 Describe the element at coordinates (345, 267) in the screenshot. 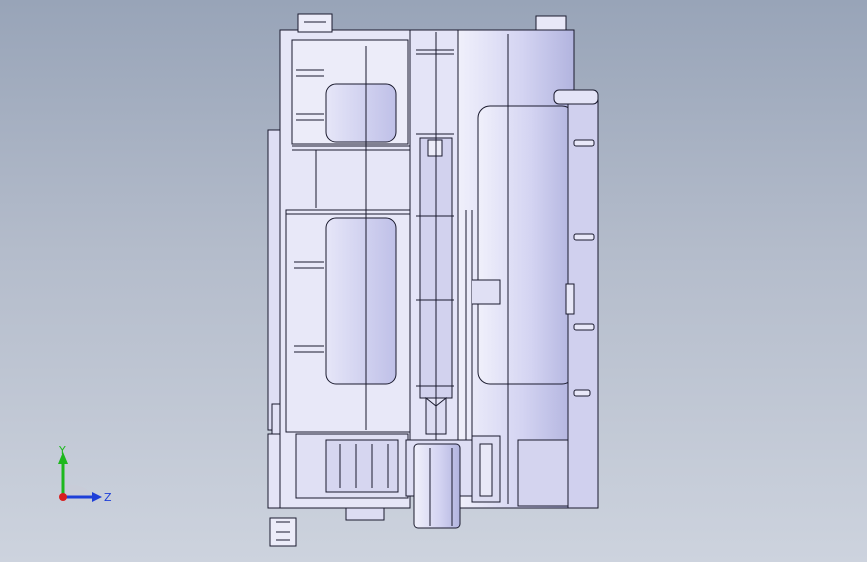

I see `main-housing` at that location.